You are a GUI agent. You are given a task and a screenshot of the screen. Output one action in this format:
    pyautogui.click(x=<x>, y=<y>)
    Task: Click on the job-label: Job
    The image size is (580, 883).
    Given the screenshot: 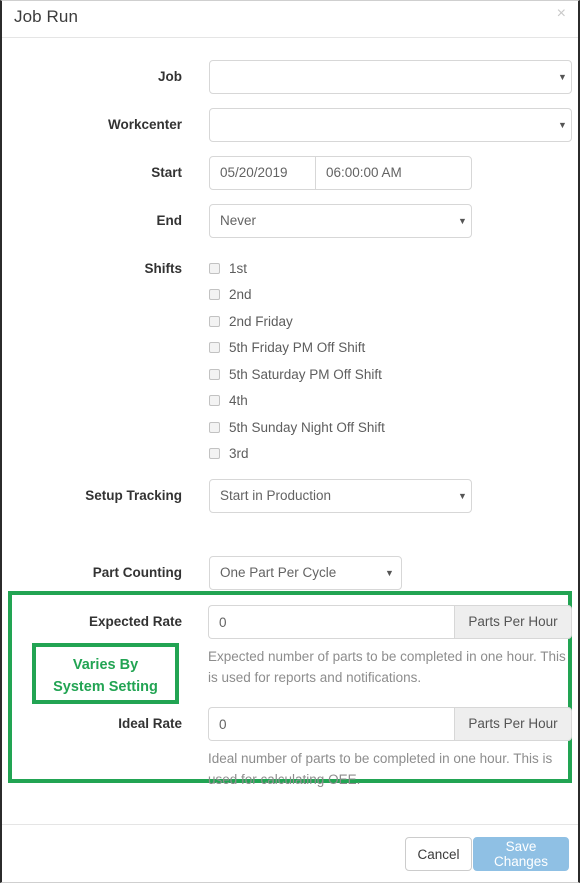 What is the action you would take?
    pyautogui.click(x=169, y=76)
    